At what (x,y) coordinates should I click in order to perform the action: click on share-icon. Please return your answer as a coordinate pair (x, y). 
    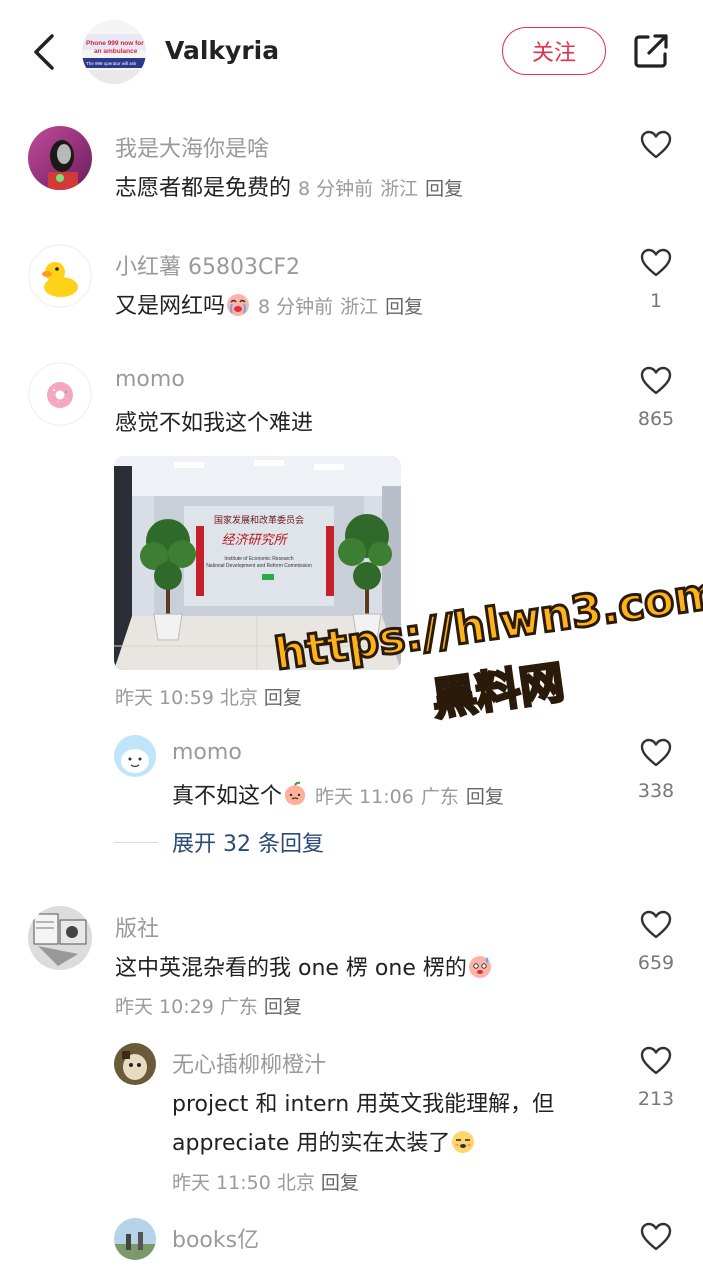
    Looking at the image, I should click on (651, 51).